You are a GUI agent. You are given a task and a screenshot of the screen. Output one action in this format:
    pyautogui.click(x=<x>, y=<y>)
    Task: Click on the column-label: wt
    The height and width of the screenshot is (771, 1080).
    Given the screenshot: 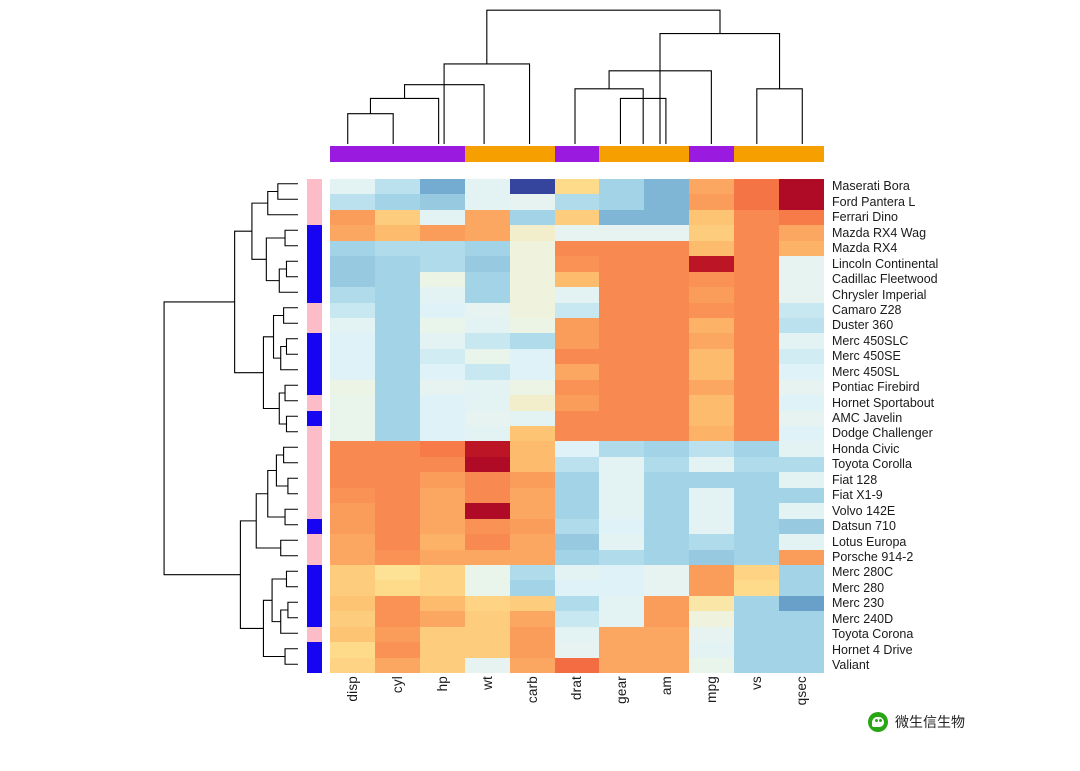 What is the action you would take?
    pyautogui.click(x=487, y=716)
    